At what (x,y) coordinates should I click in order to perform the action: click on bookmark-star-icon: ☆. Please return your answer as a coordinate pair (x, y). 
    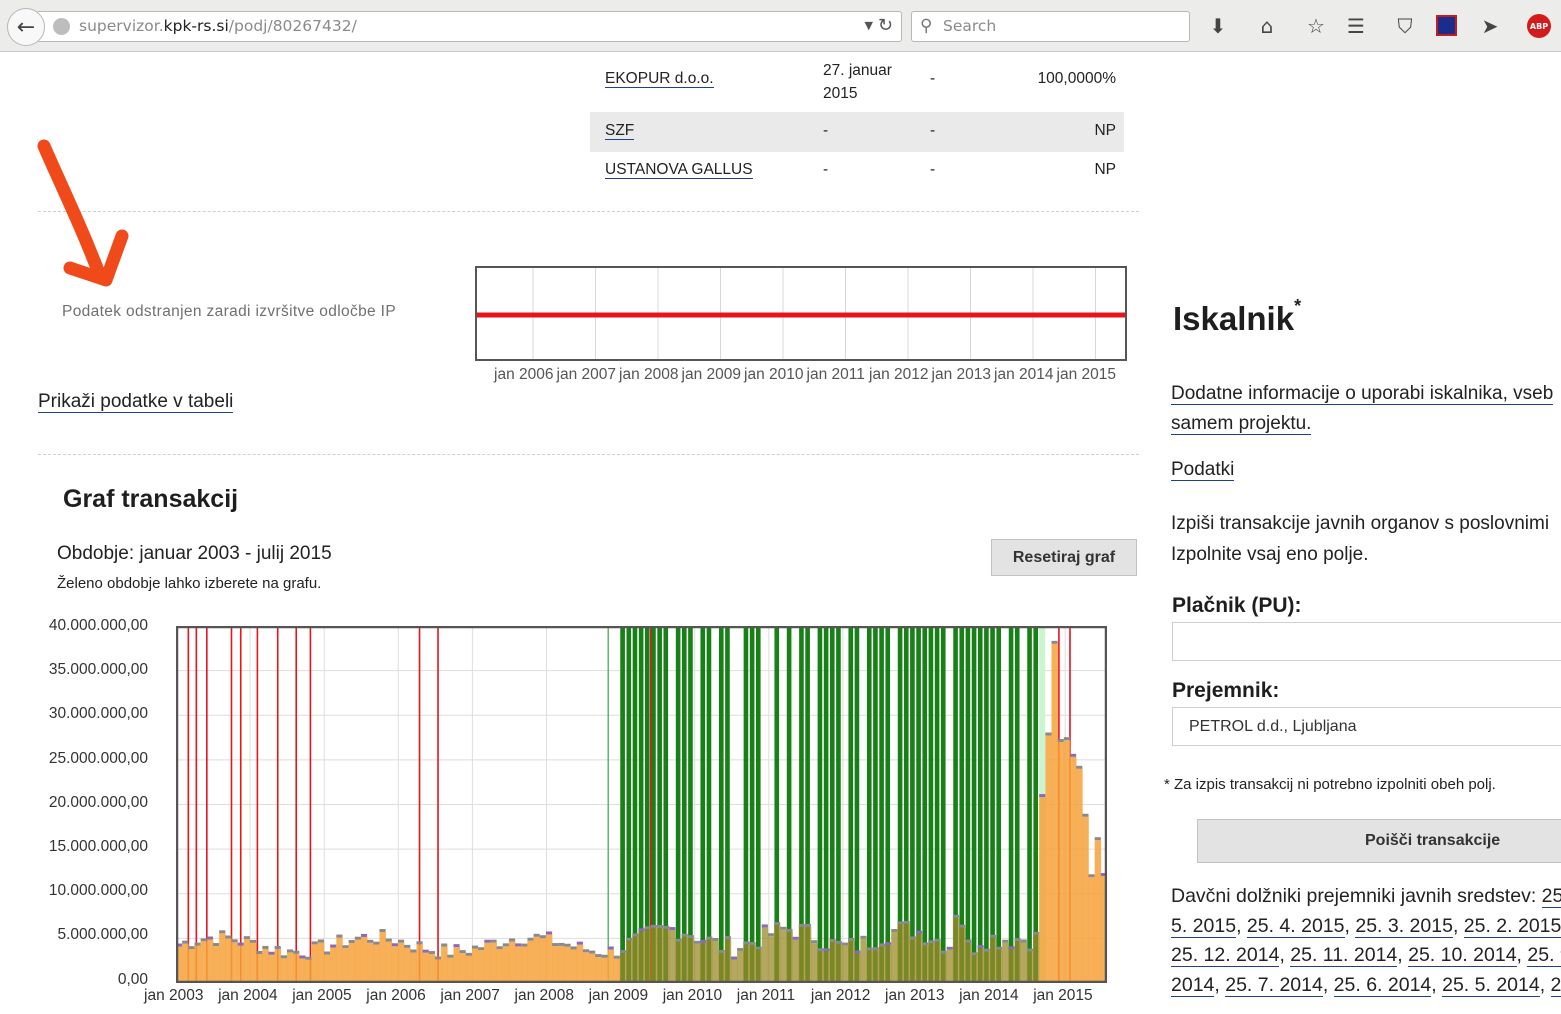
    Looking at the image, I should click on (1316, 26).